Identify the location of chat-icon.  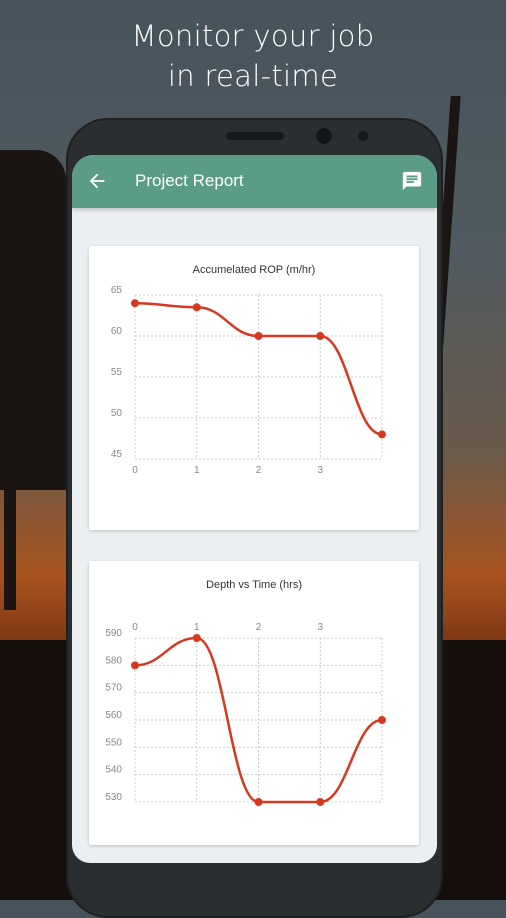
(412, 181).